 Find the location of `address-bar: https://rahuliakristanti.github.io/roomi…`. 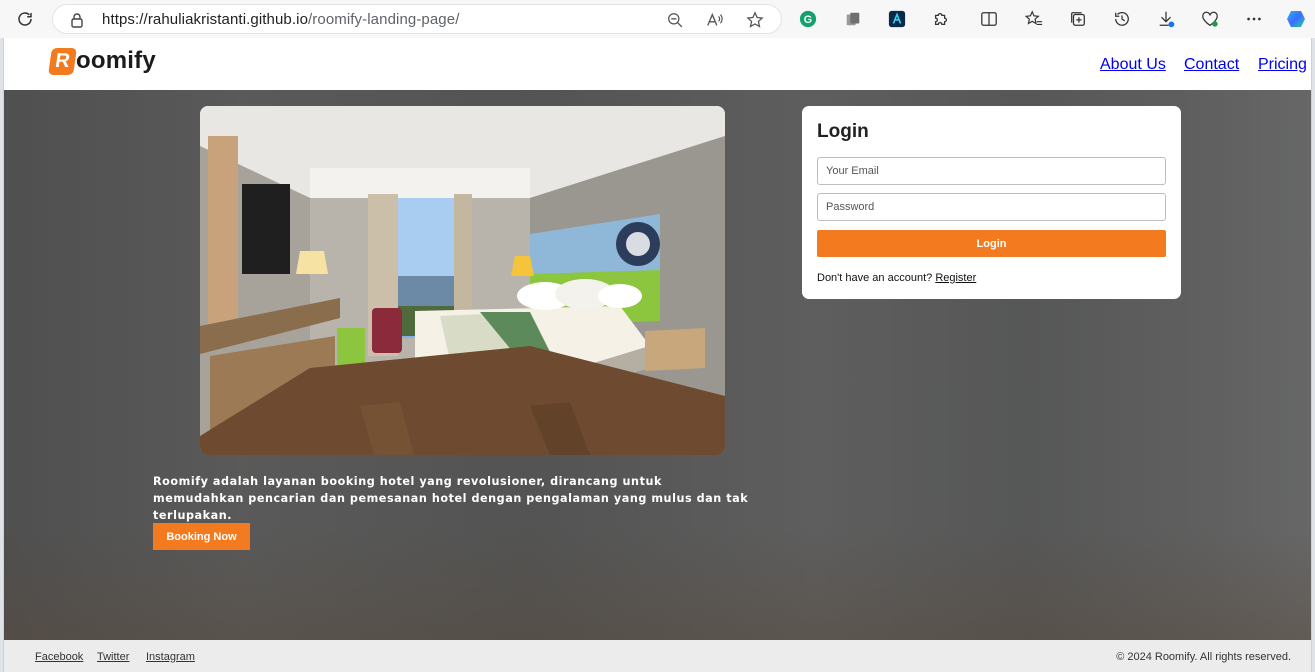

address-bar: https://rahuliakristanti.github.io/roomi… is located at coordinates (417, 19).